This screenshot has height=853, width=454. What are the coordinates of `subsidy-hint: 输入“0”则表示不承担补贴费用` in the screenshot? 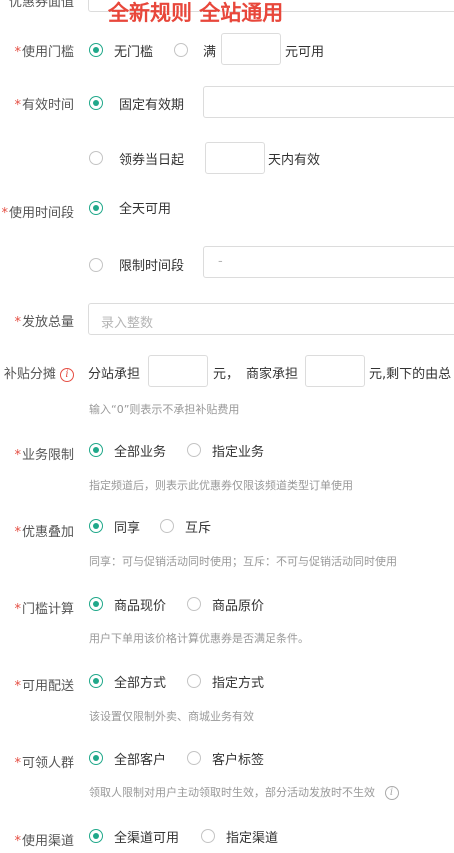 It's located at (164, 409).